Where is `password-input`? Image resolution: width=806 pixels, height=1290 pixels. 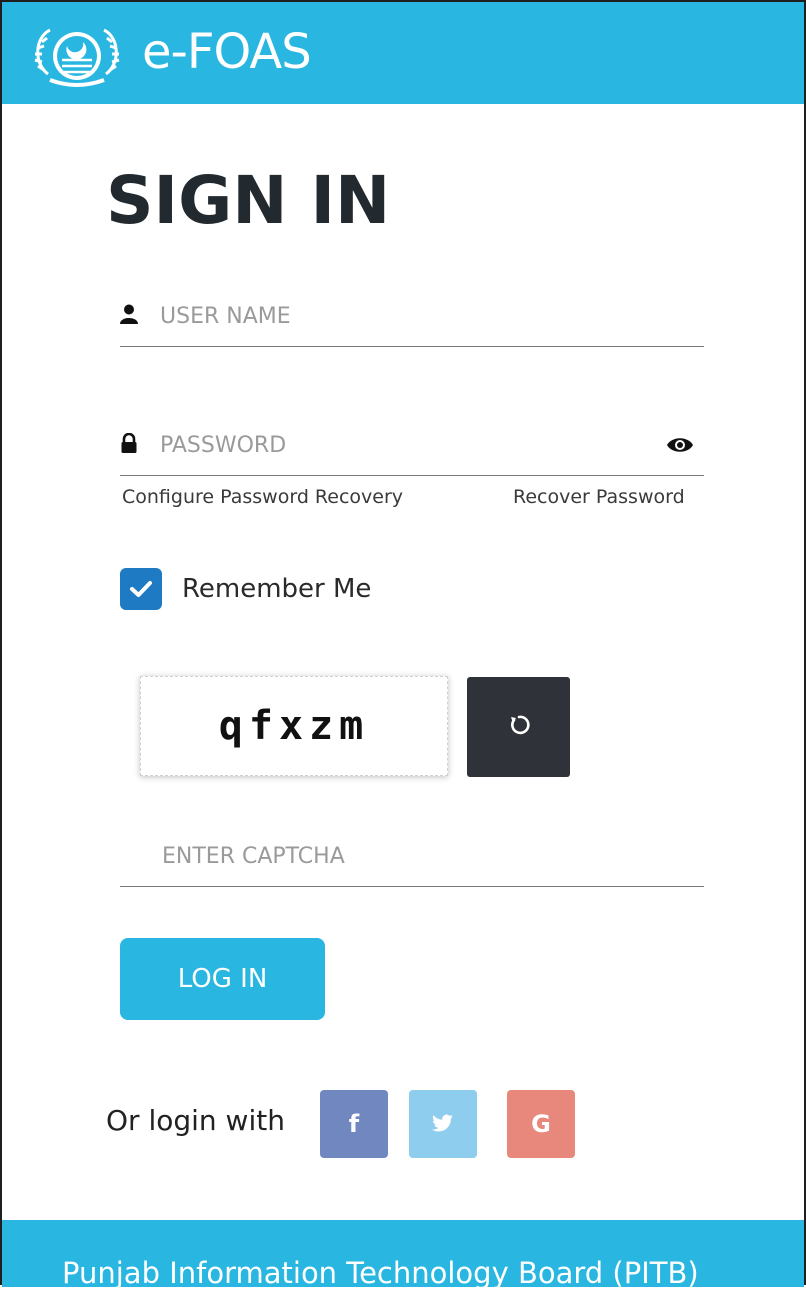
password-input is located at coordinates (410, 445).